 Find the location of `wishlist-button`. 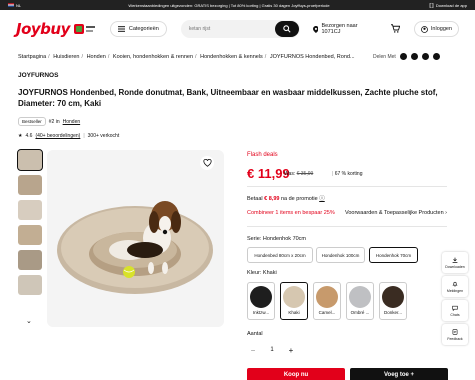

wishlist-button is located at coordinates (207, 163).